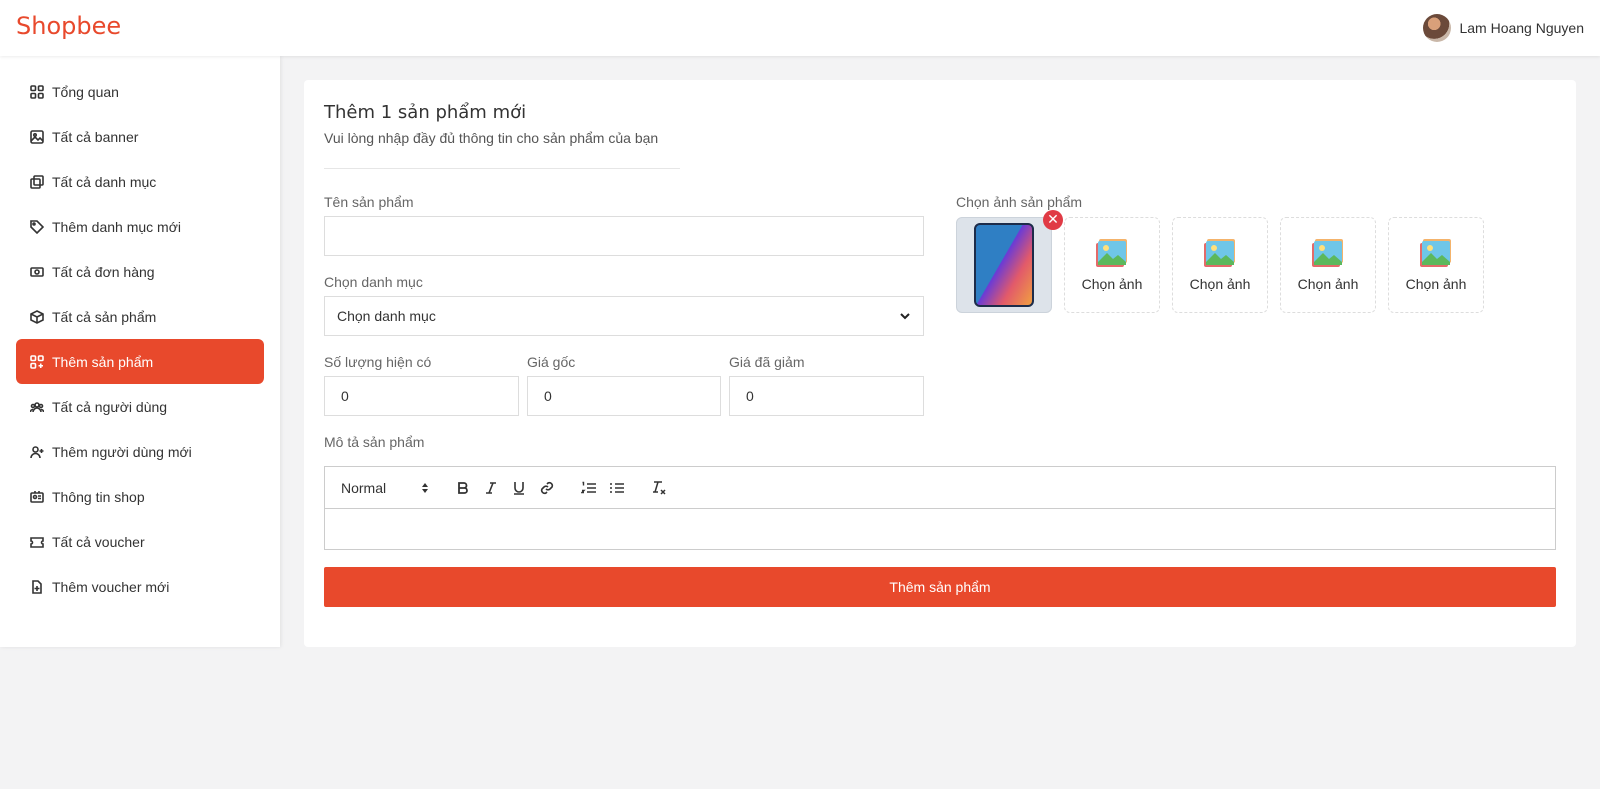 The width and height of the screenshot is (1600, 789). I want to click on sidebar-item-add-user: Thêm người dùng mới, so click(140, 451).